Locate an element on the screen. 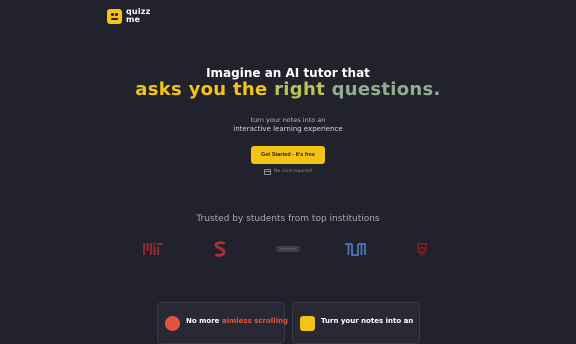 The width and height of the screenshot is (576, 344). brand-logo: quizz me is located at coordinates (128, 16).